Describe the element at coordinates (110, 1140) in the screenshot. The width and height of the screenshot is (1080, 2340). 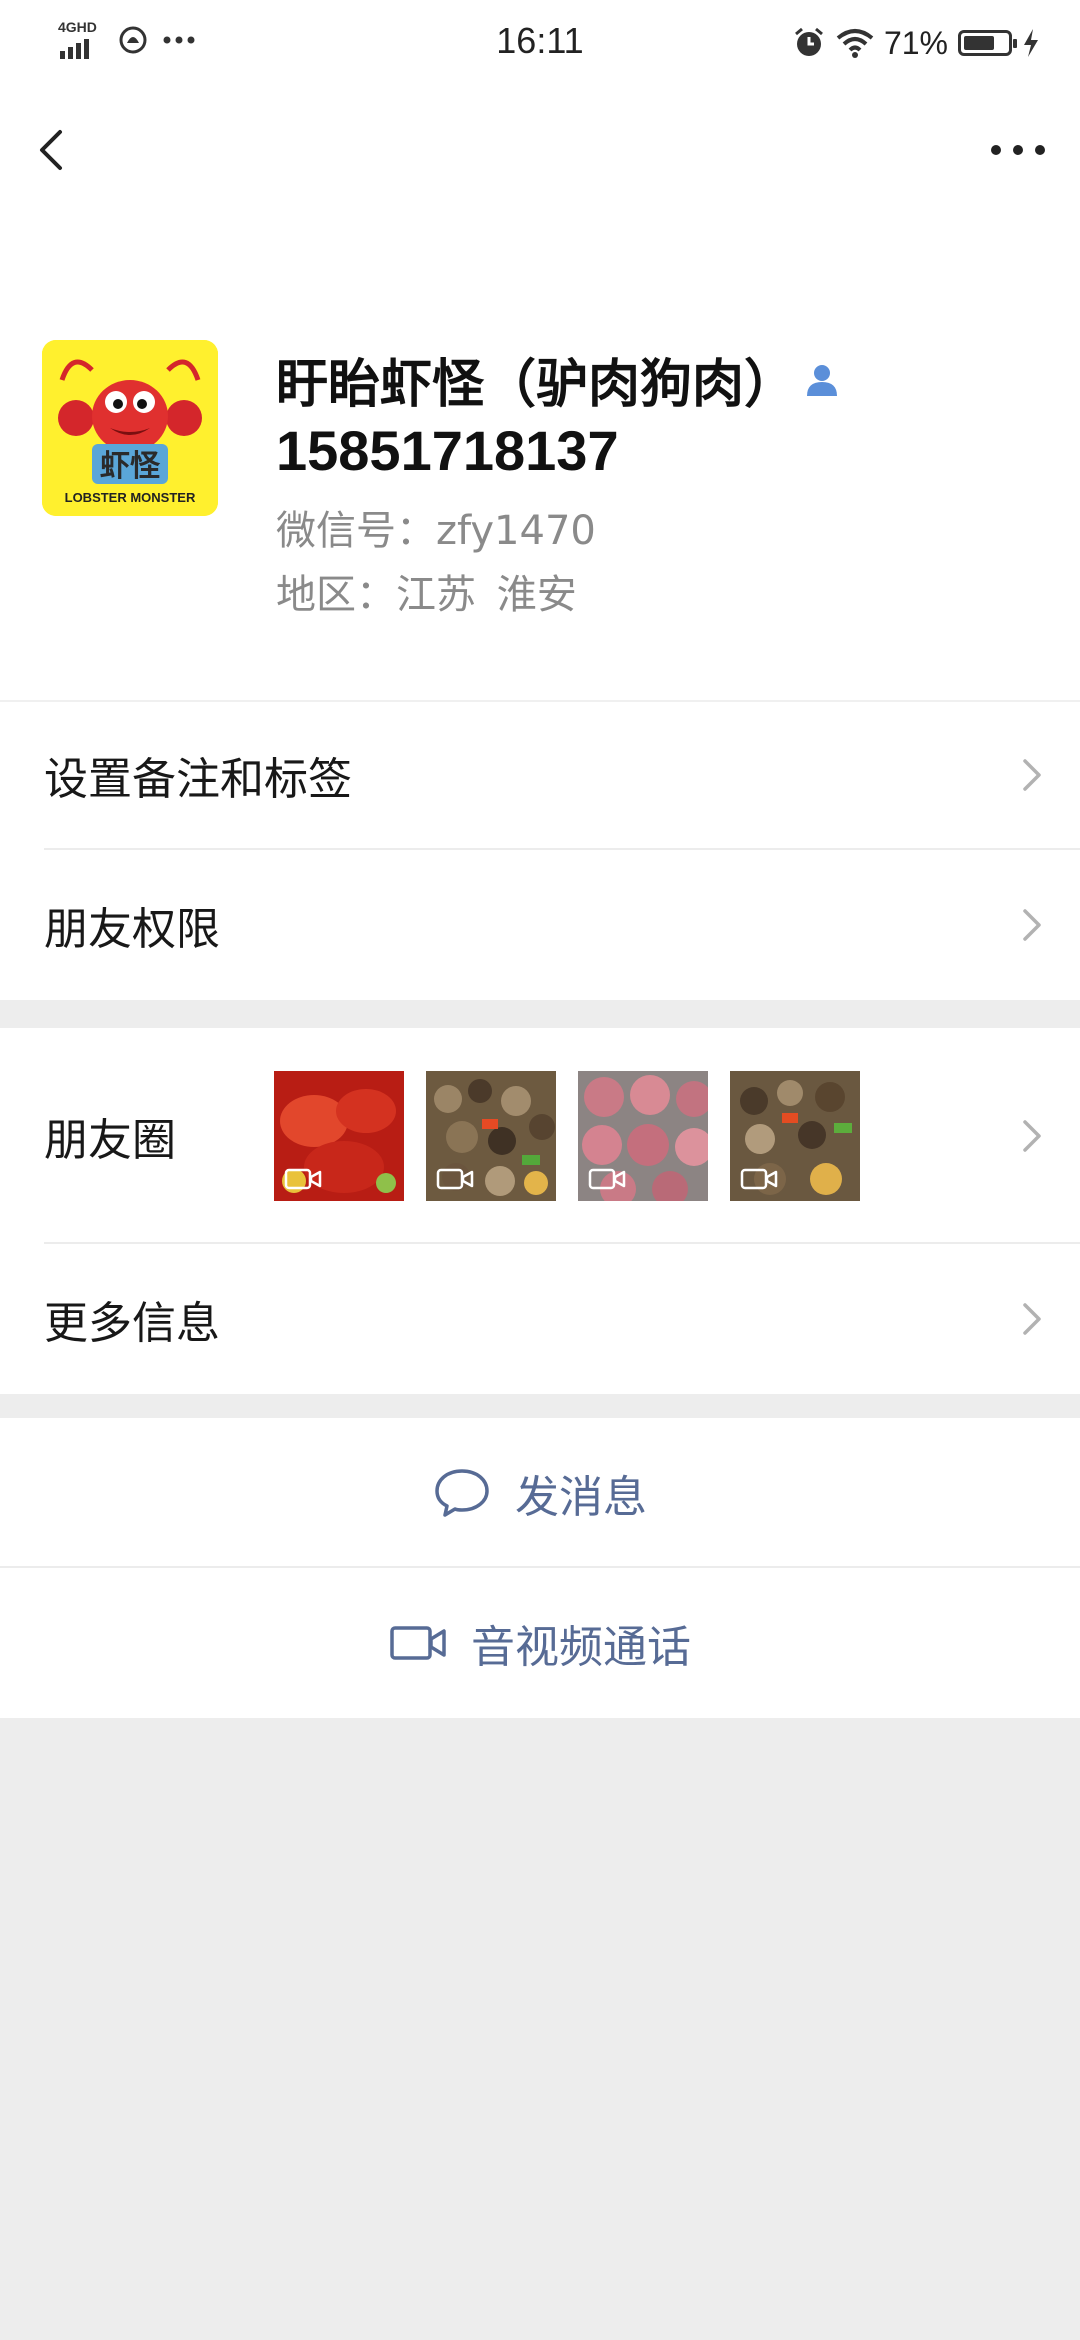
I see `moments-label: 朋友圈` at that location.